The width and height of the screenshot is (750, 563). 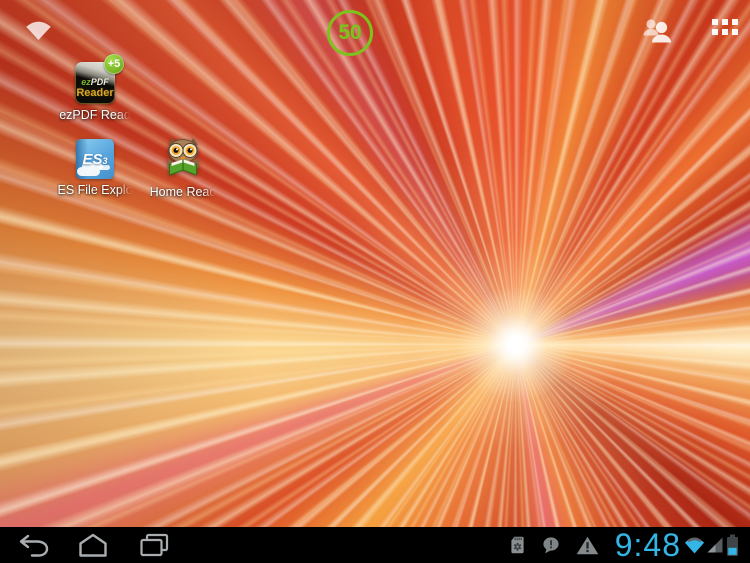 I want to click on clock: 9:48, so click(x=648, y=545).